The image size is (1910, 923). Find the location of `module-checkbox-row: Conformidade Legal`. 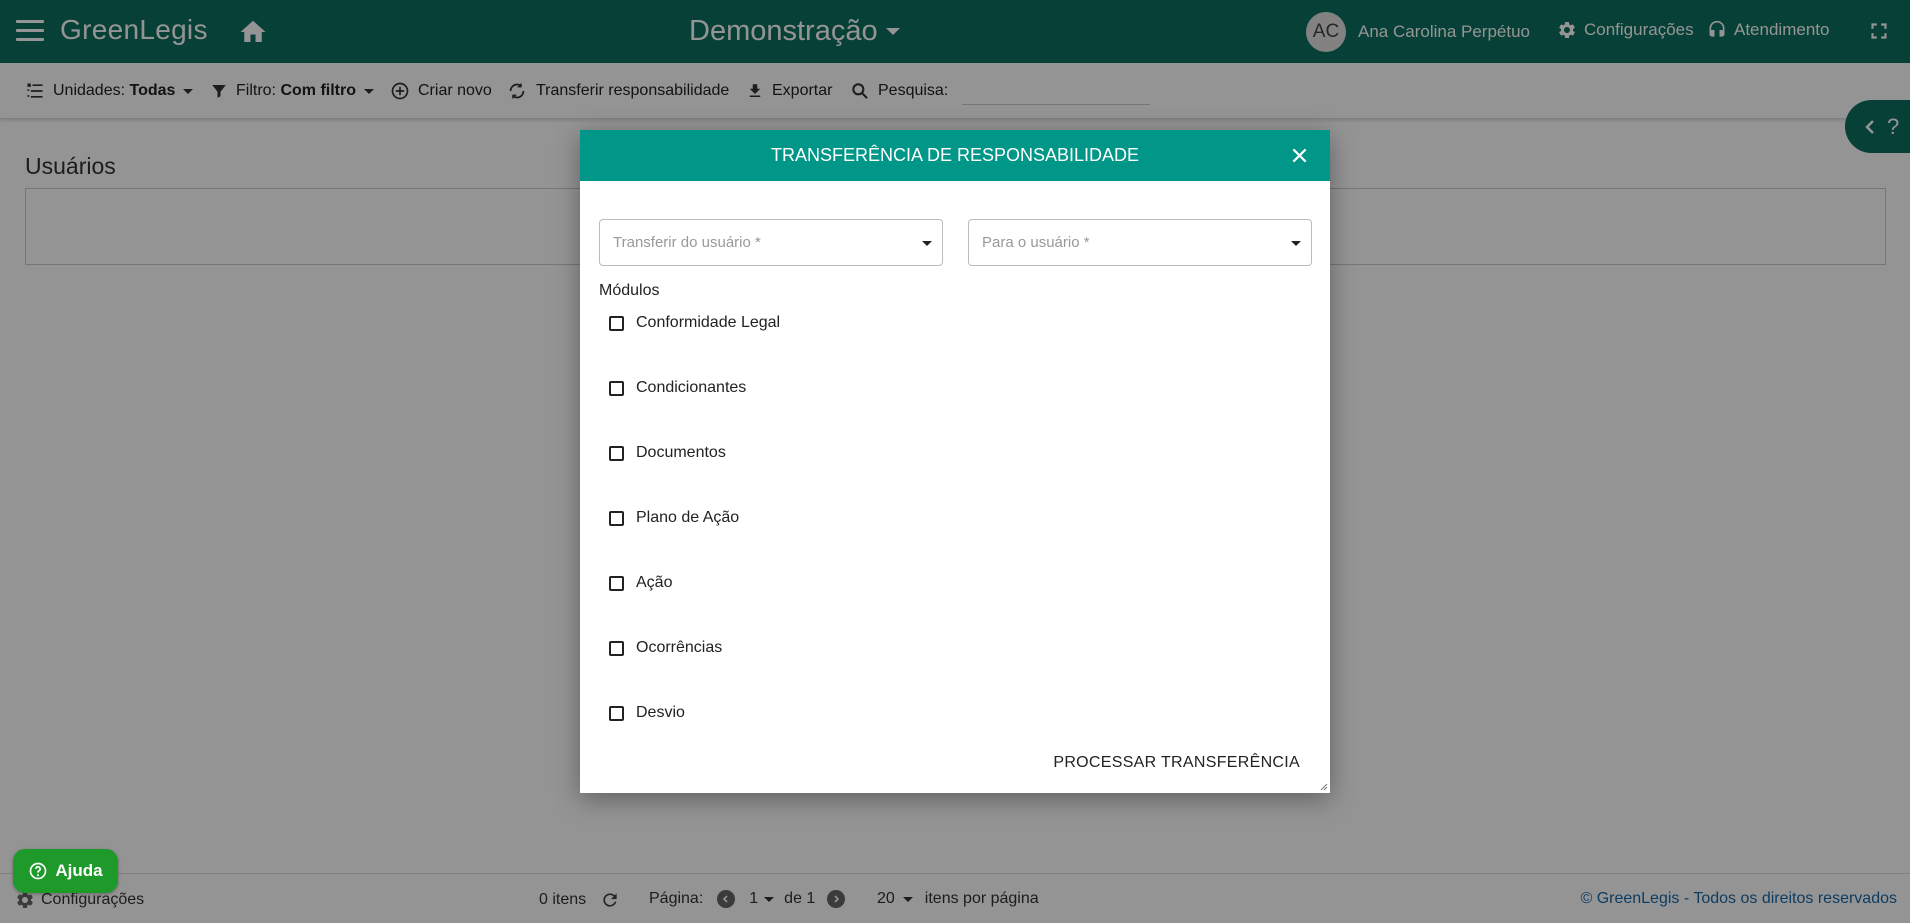

module-checkbox-row: Conformidade Legal is located at coordinates (694, 323).